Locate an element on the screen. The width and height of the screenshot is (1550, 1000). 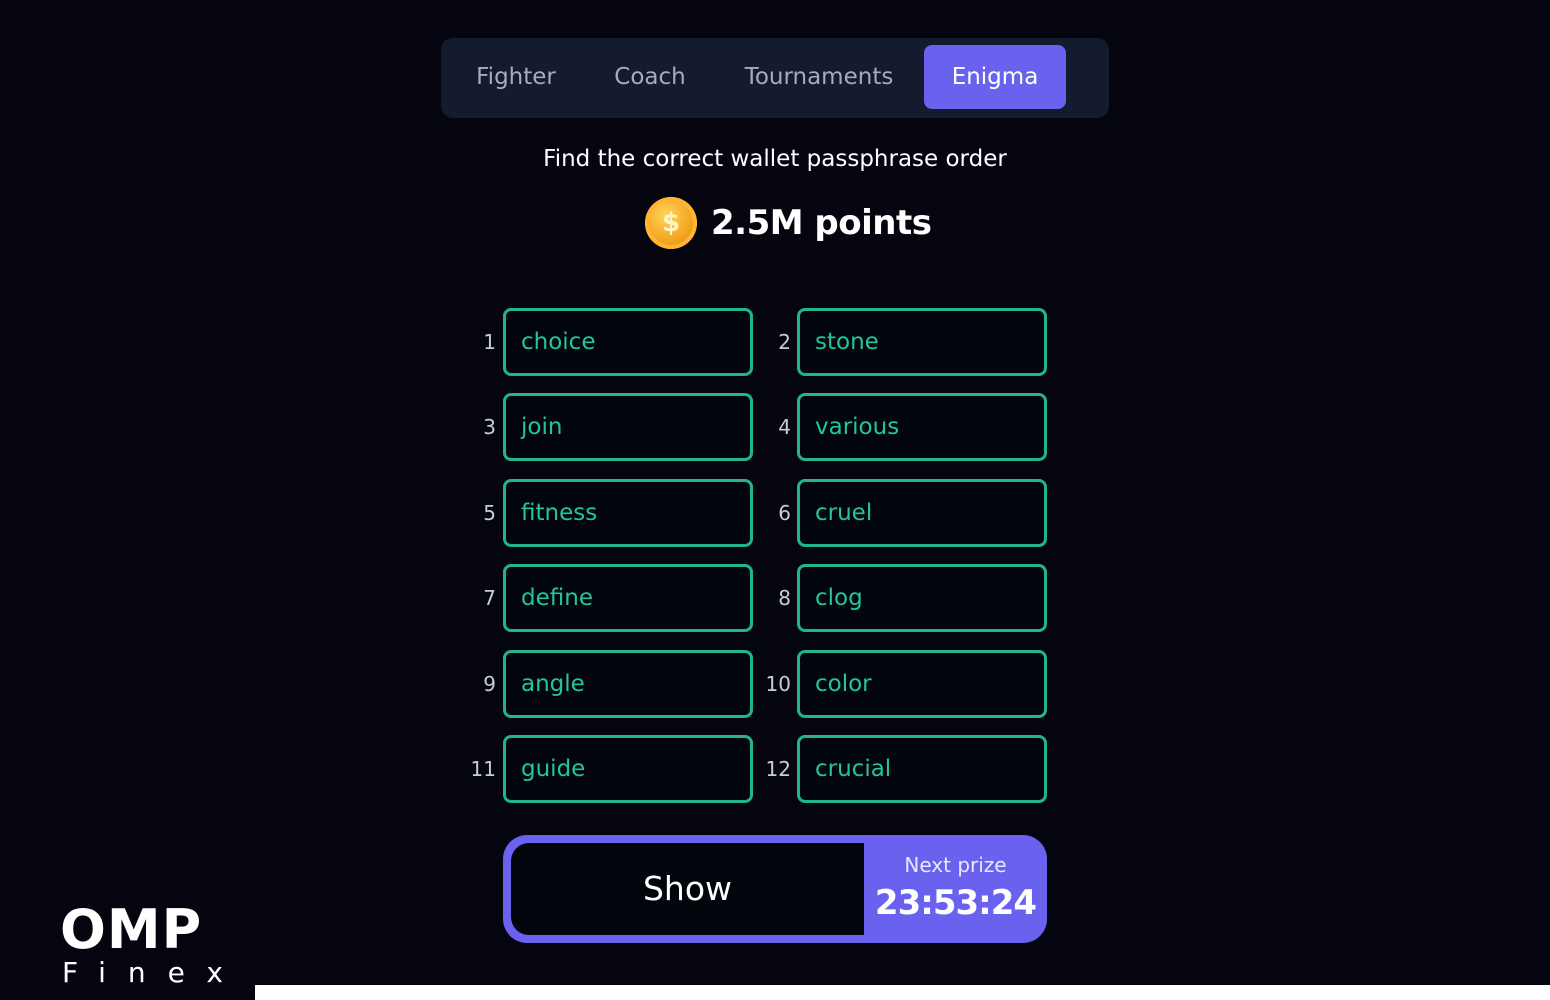
word-field-7: define is located at coordinates (628, 598).